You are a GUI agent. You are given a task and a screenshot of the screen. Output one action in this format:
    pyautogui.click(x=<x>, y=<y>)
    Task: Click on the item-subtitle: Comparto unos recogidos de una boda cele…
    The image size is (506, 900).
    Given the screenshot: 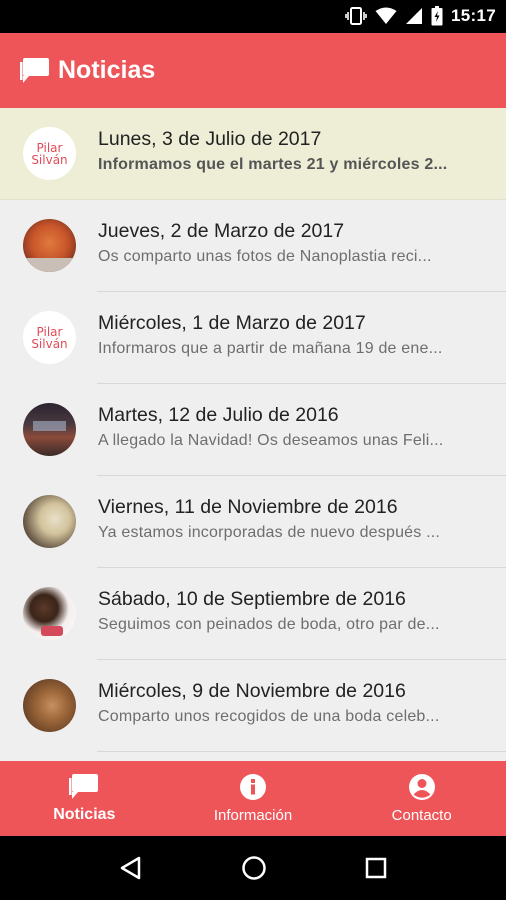 What is the action you would take?
    pyautogui.click(x=269, y=716)
    